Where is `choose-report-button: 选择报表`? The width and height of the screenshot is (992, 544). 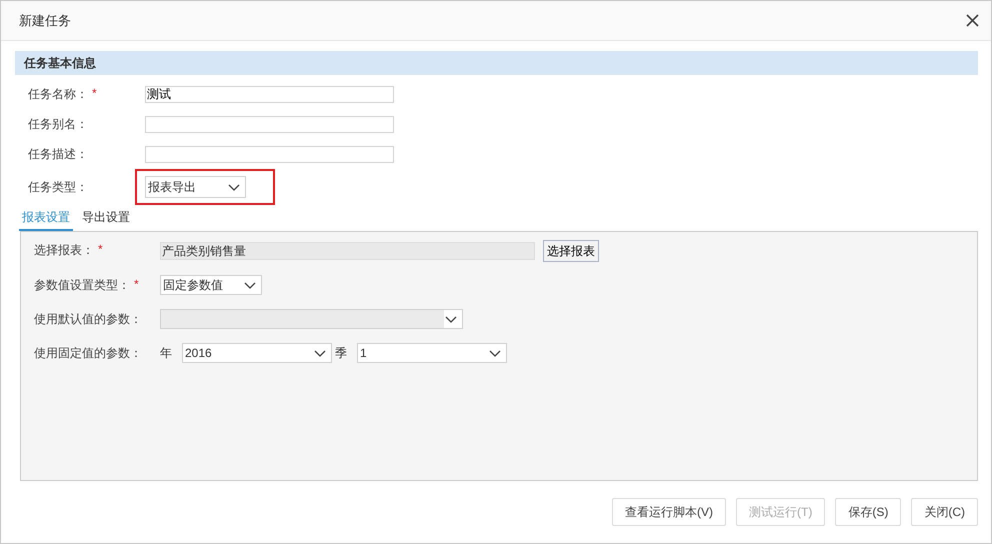 choose-report-button: 选择报表 is located at coordinates (571, 251).